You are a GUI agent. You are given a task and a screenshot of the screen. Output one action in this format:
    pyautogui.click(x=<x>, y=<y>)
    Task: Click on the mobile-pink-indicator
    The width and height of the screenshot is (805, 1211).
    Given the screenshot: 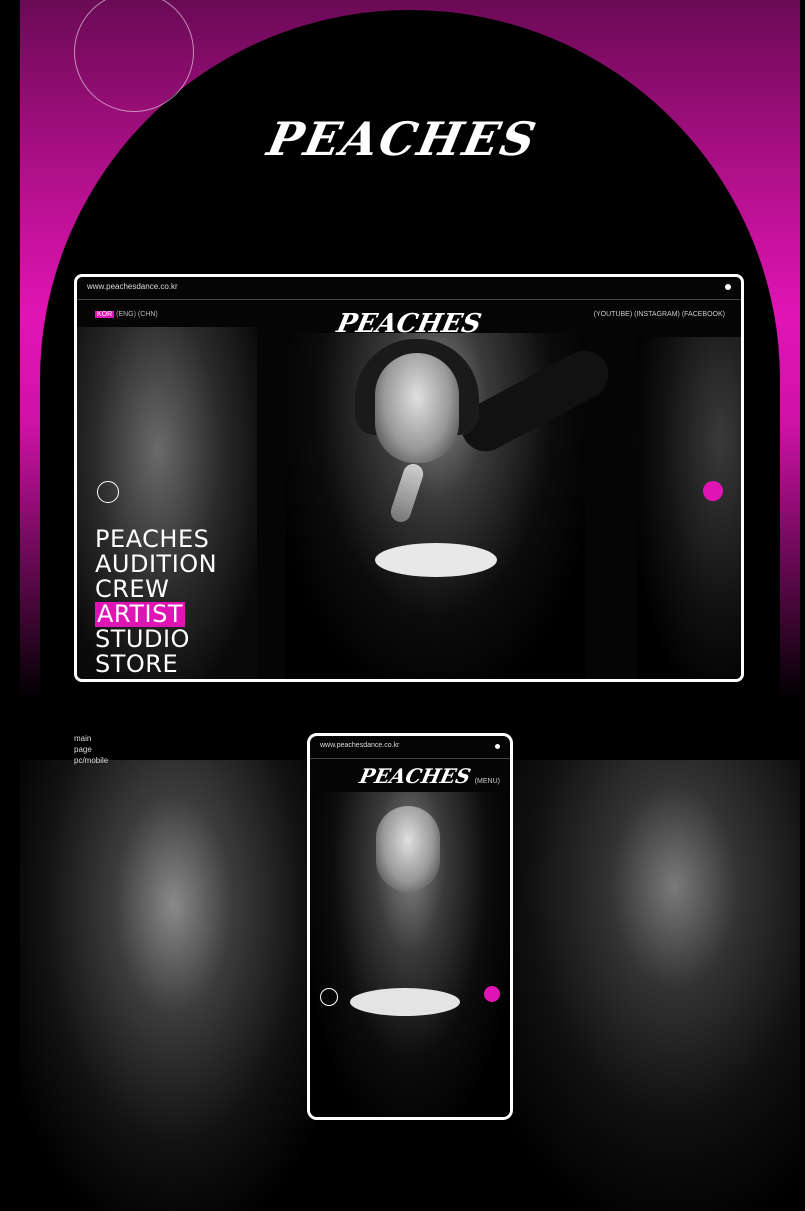 What is the action you would take?
    pyautogui.click(x=492, y=994)
    